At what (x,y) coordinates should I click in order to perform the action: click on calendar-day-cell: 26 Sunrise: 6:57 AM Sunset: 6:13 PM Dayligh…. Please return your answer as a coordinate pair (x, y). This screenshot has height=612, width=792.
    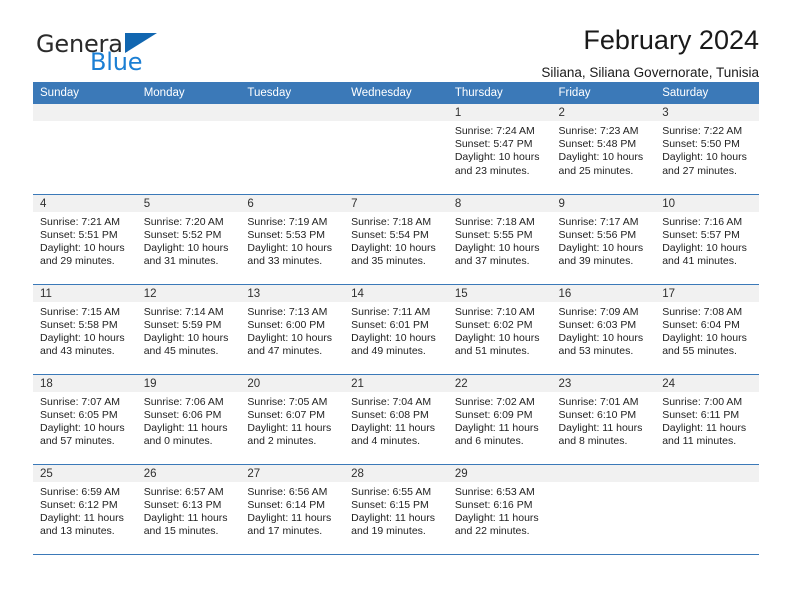
    Looking at the image, I should click on (188, 509).